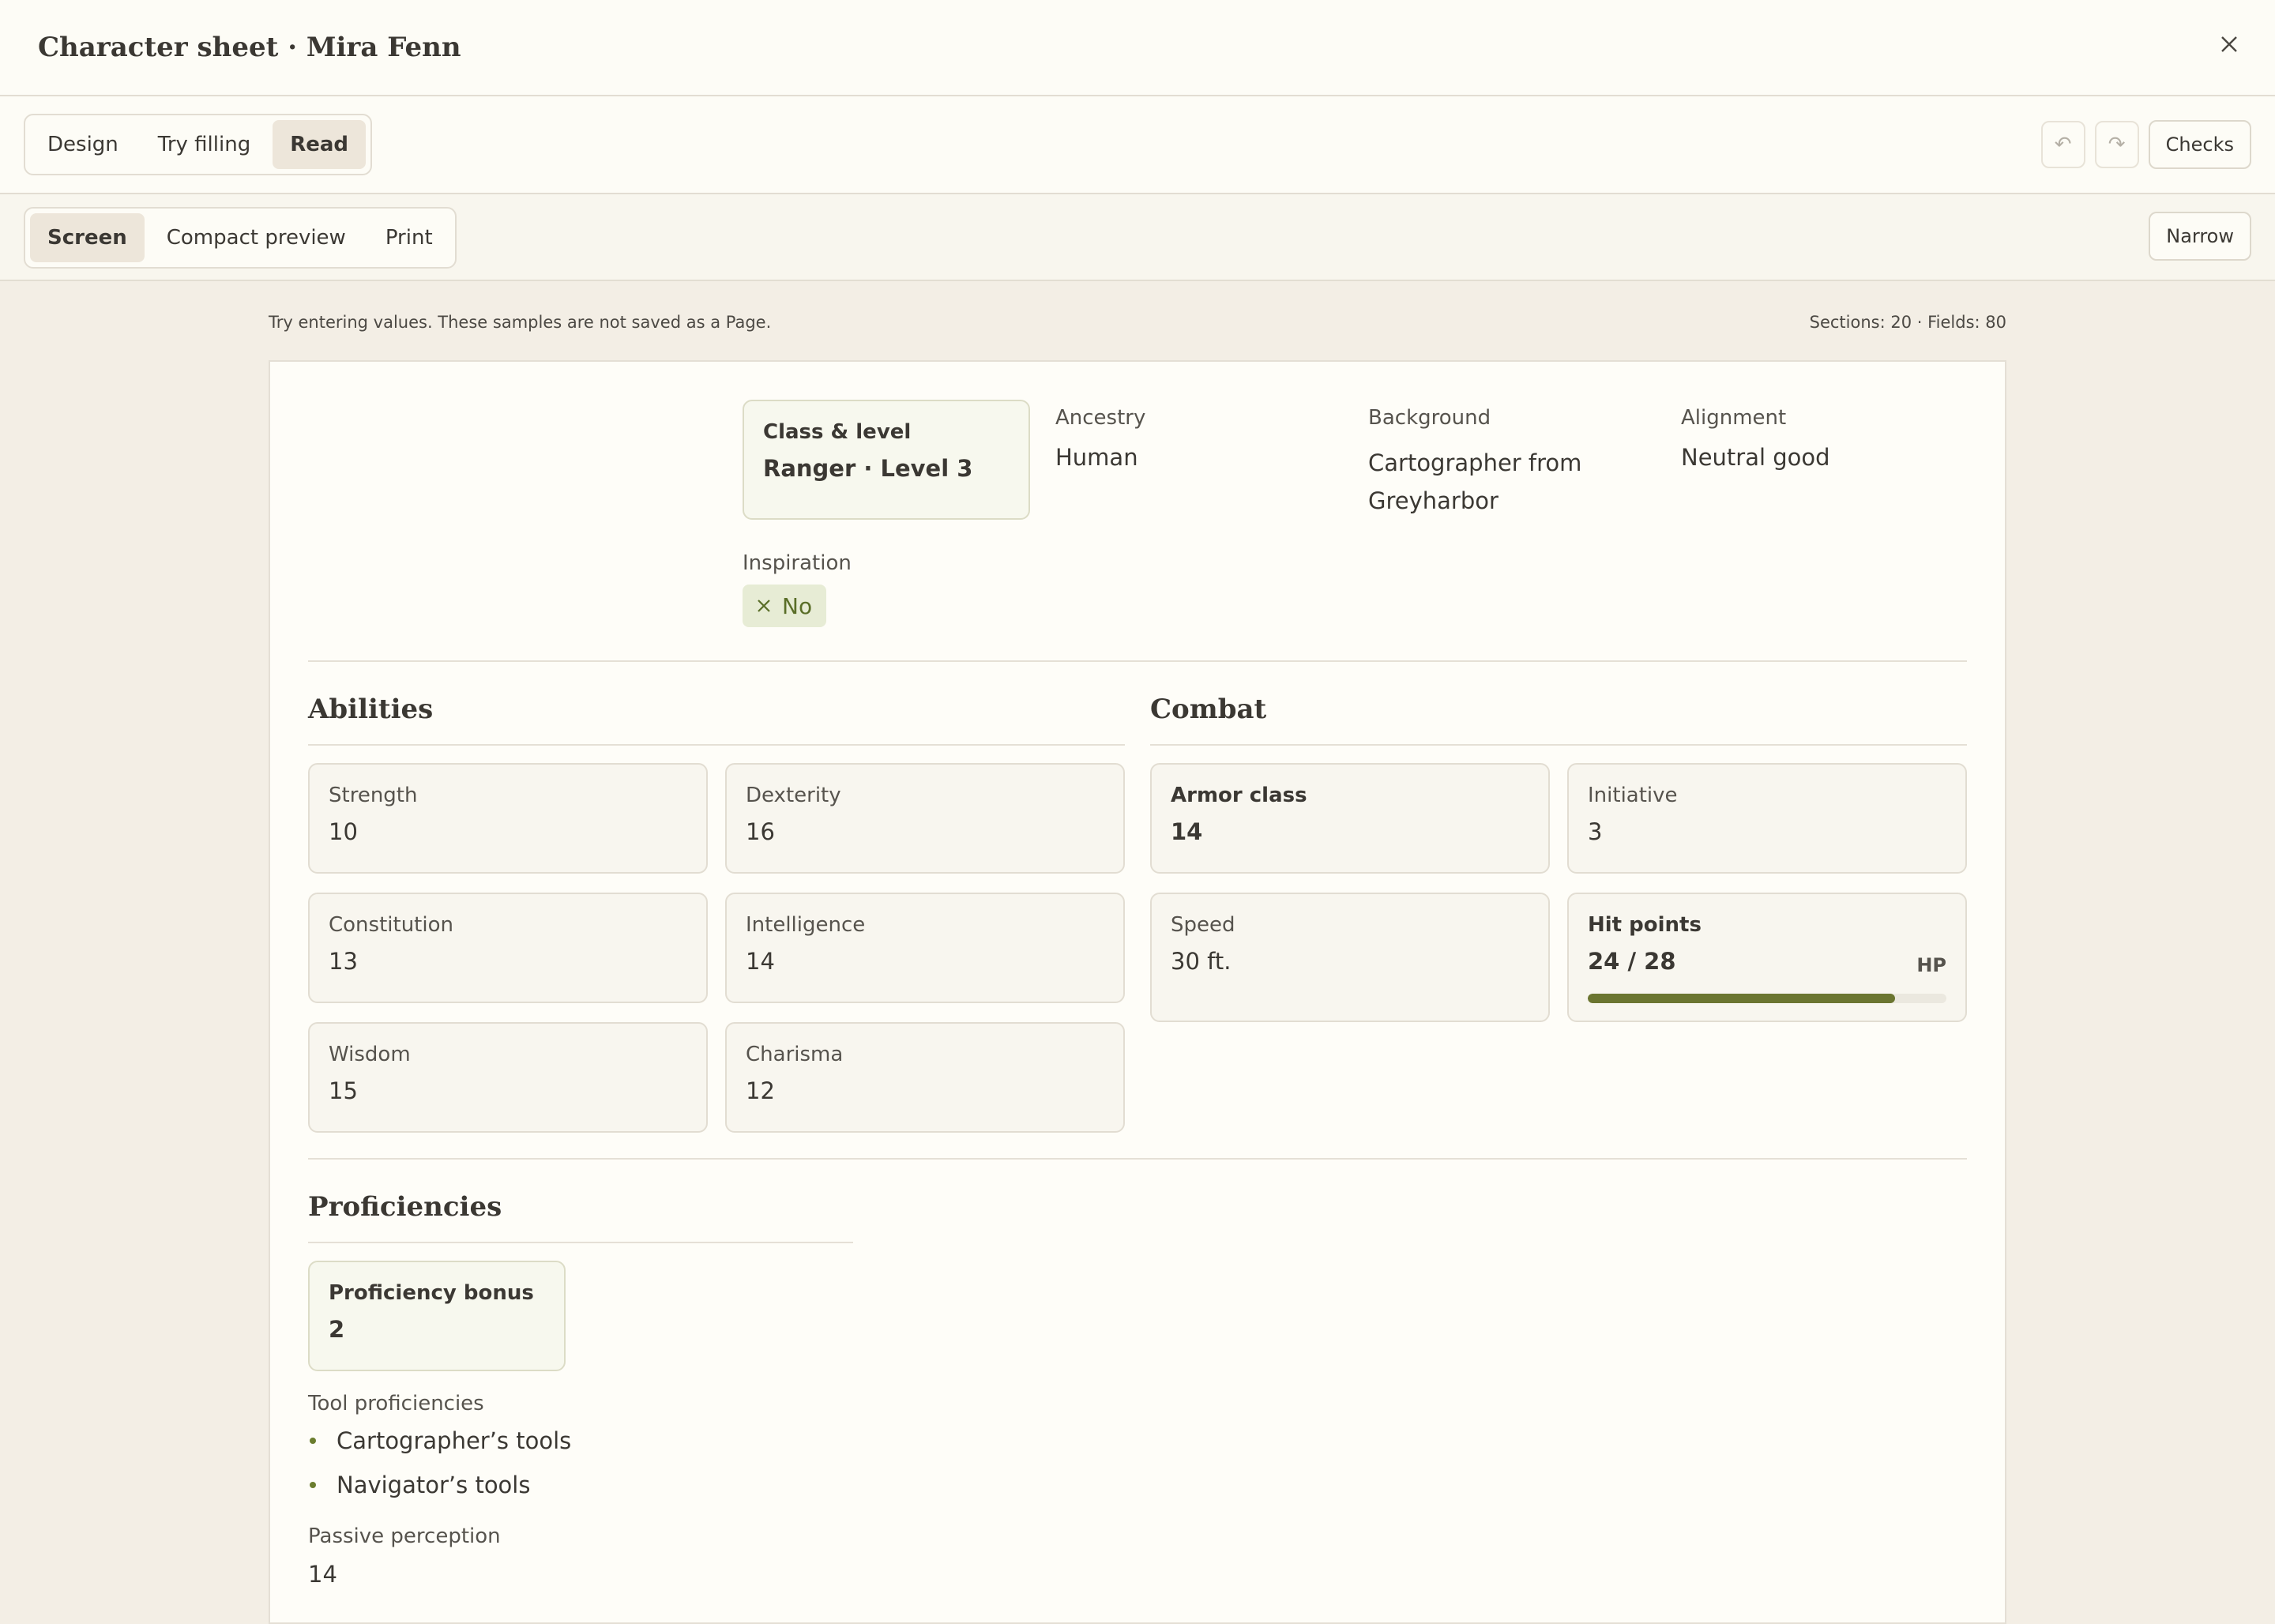  What do you see at coordinates (508, 1077) in the screenshot?
I see `ability-wisdom: Wisdom 15` at bounding box center [508, 1077].